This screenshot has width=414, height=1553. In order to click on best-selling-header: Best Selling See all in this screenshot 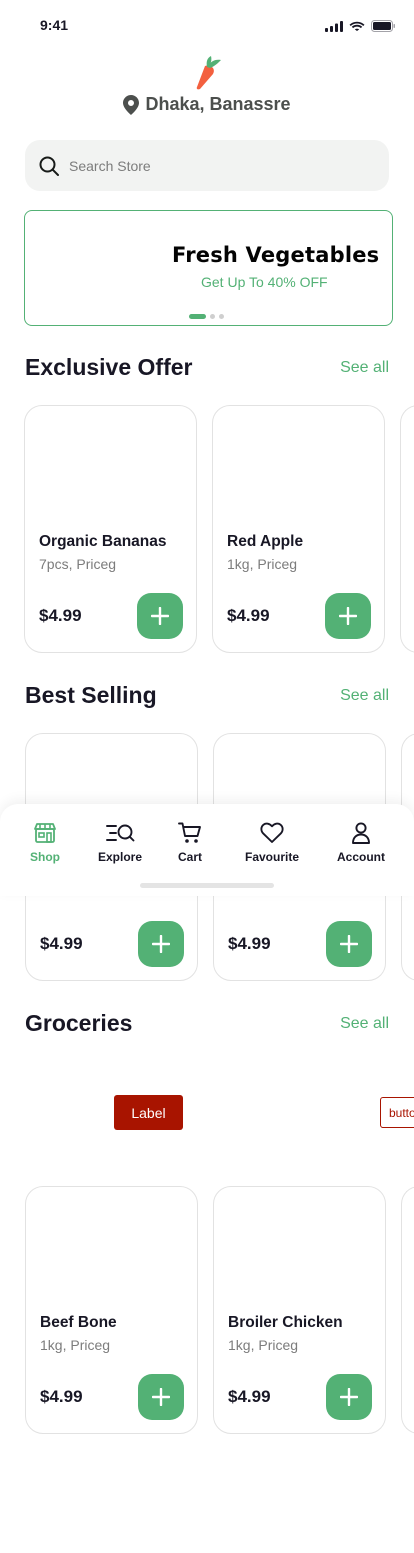, I will do `click(207, 695)`.